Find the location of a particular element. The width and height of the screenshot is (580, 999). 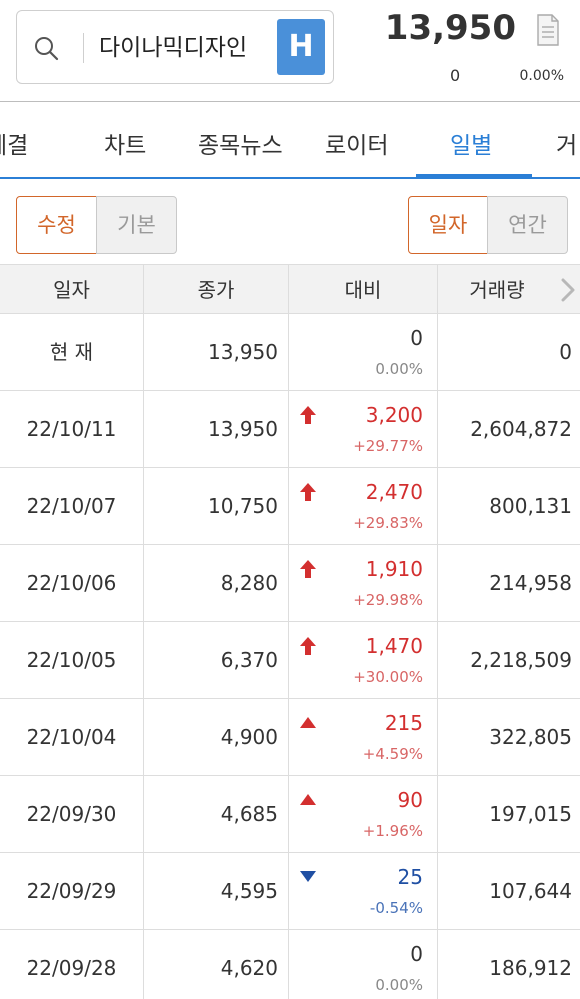

tab-volume: 거 is located at coordinates (566, 143).